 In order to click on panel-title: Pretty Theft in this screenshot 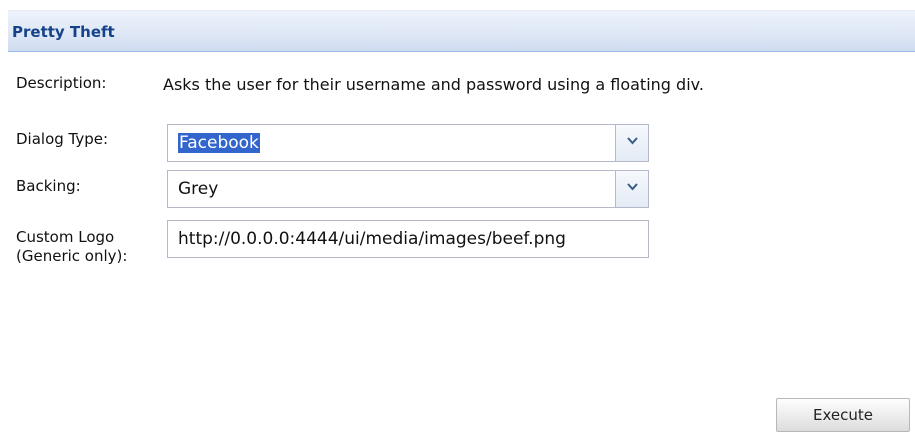, I will do `click(63, 32)`.